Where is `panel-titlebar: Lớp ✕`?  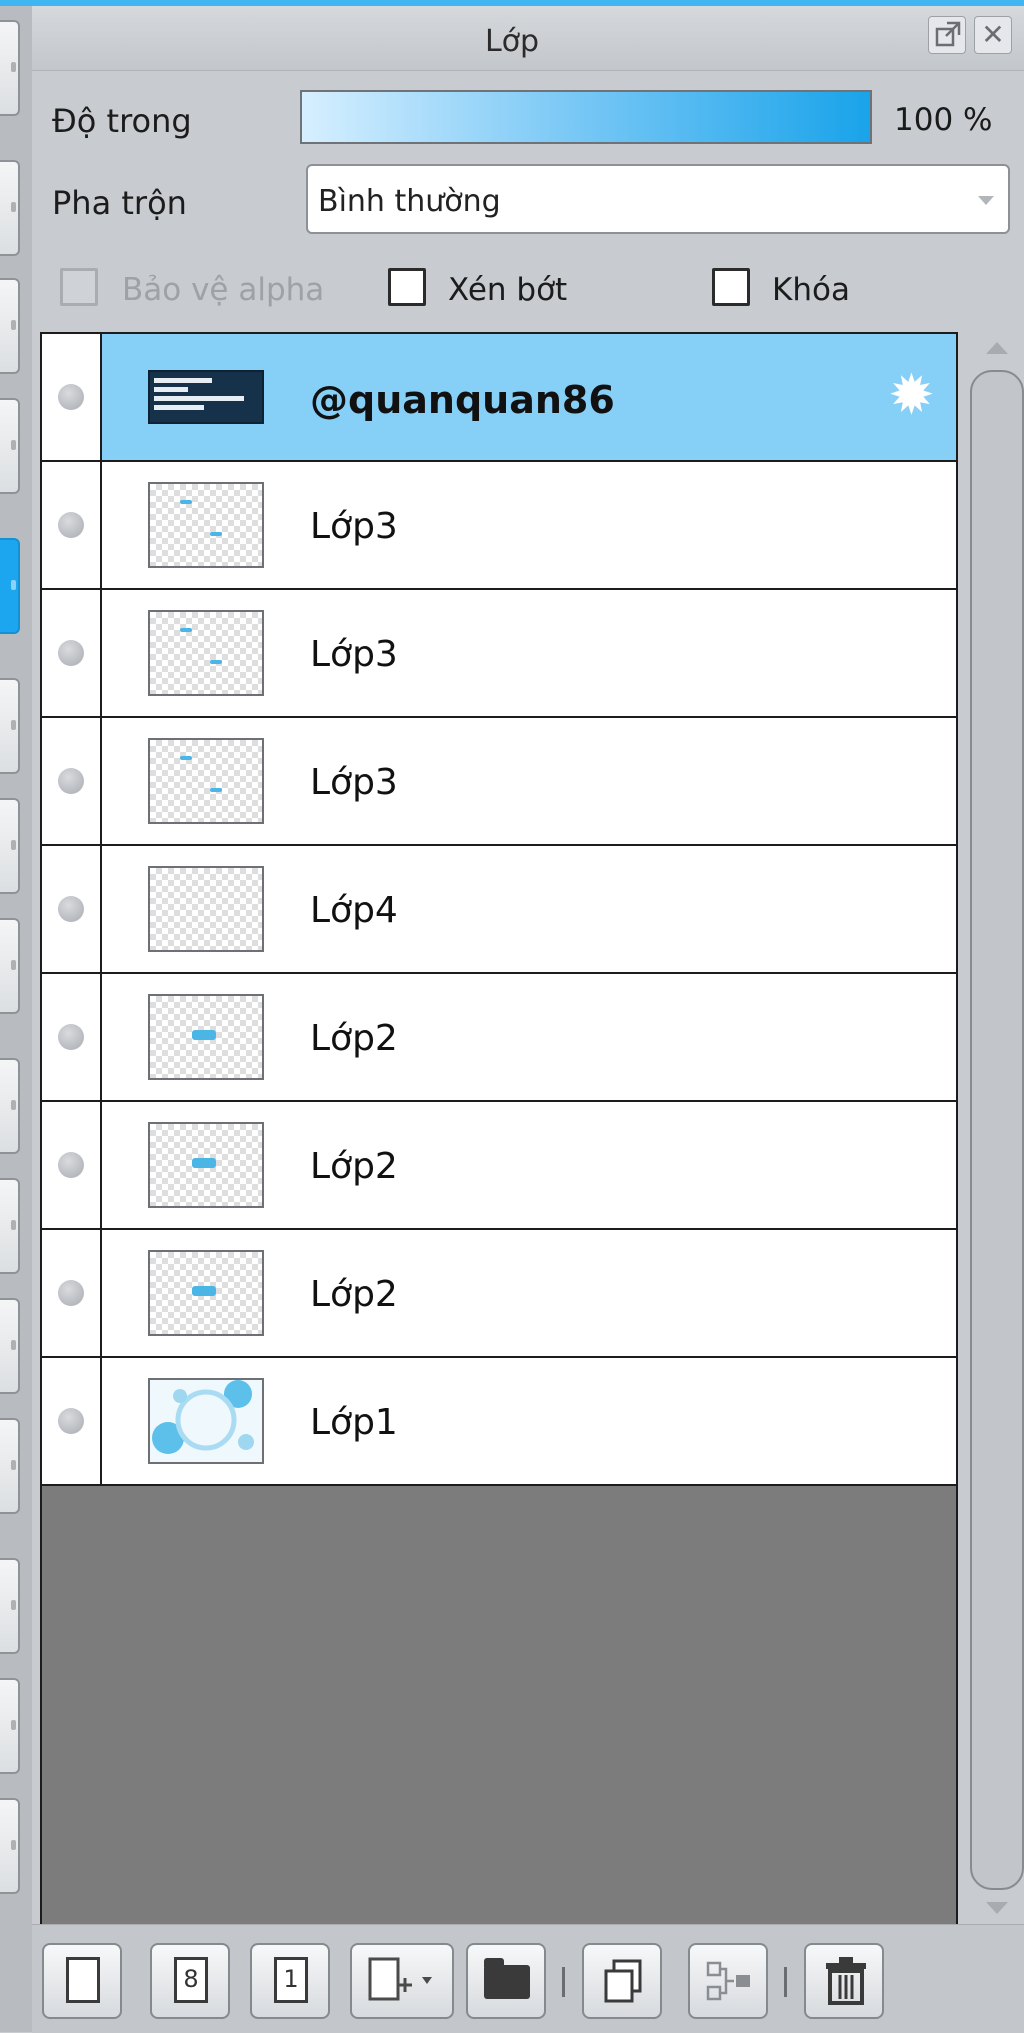 panel-titlebar: Lớp ✕ is located at coordinates (528, 38).